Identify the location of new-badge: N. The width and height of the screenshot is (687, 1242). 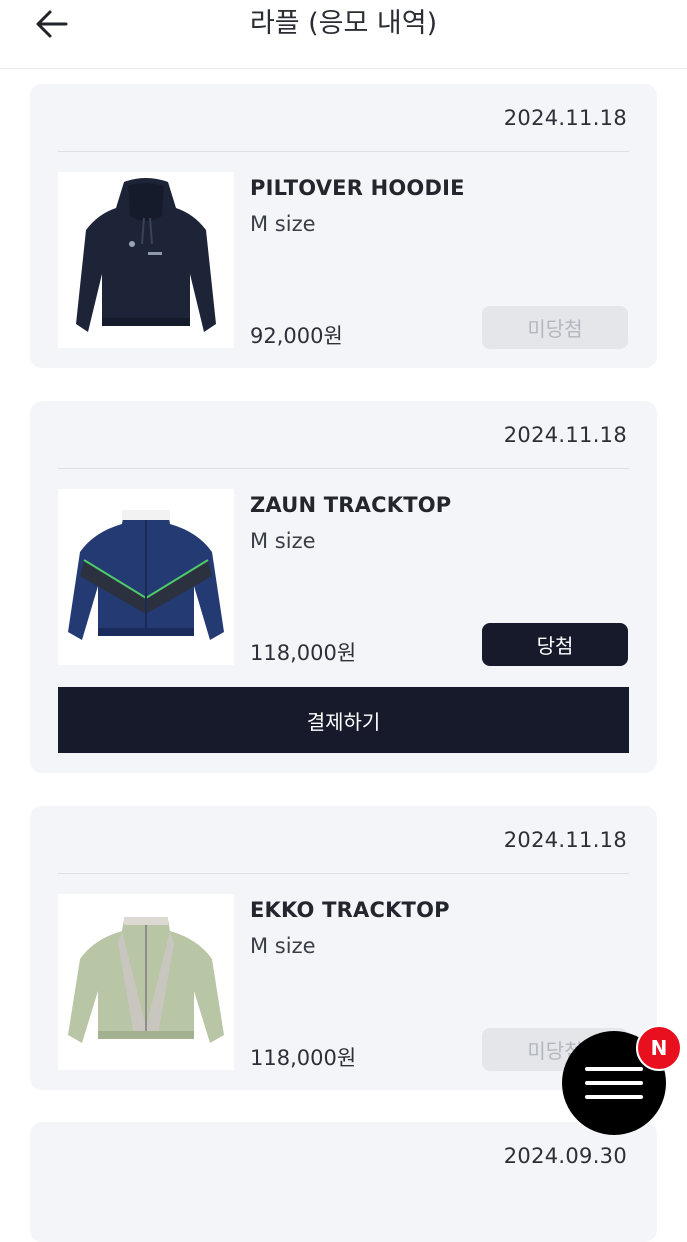
(659, 1048).